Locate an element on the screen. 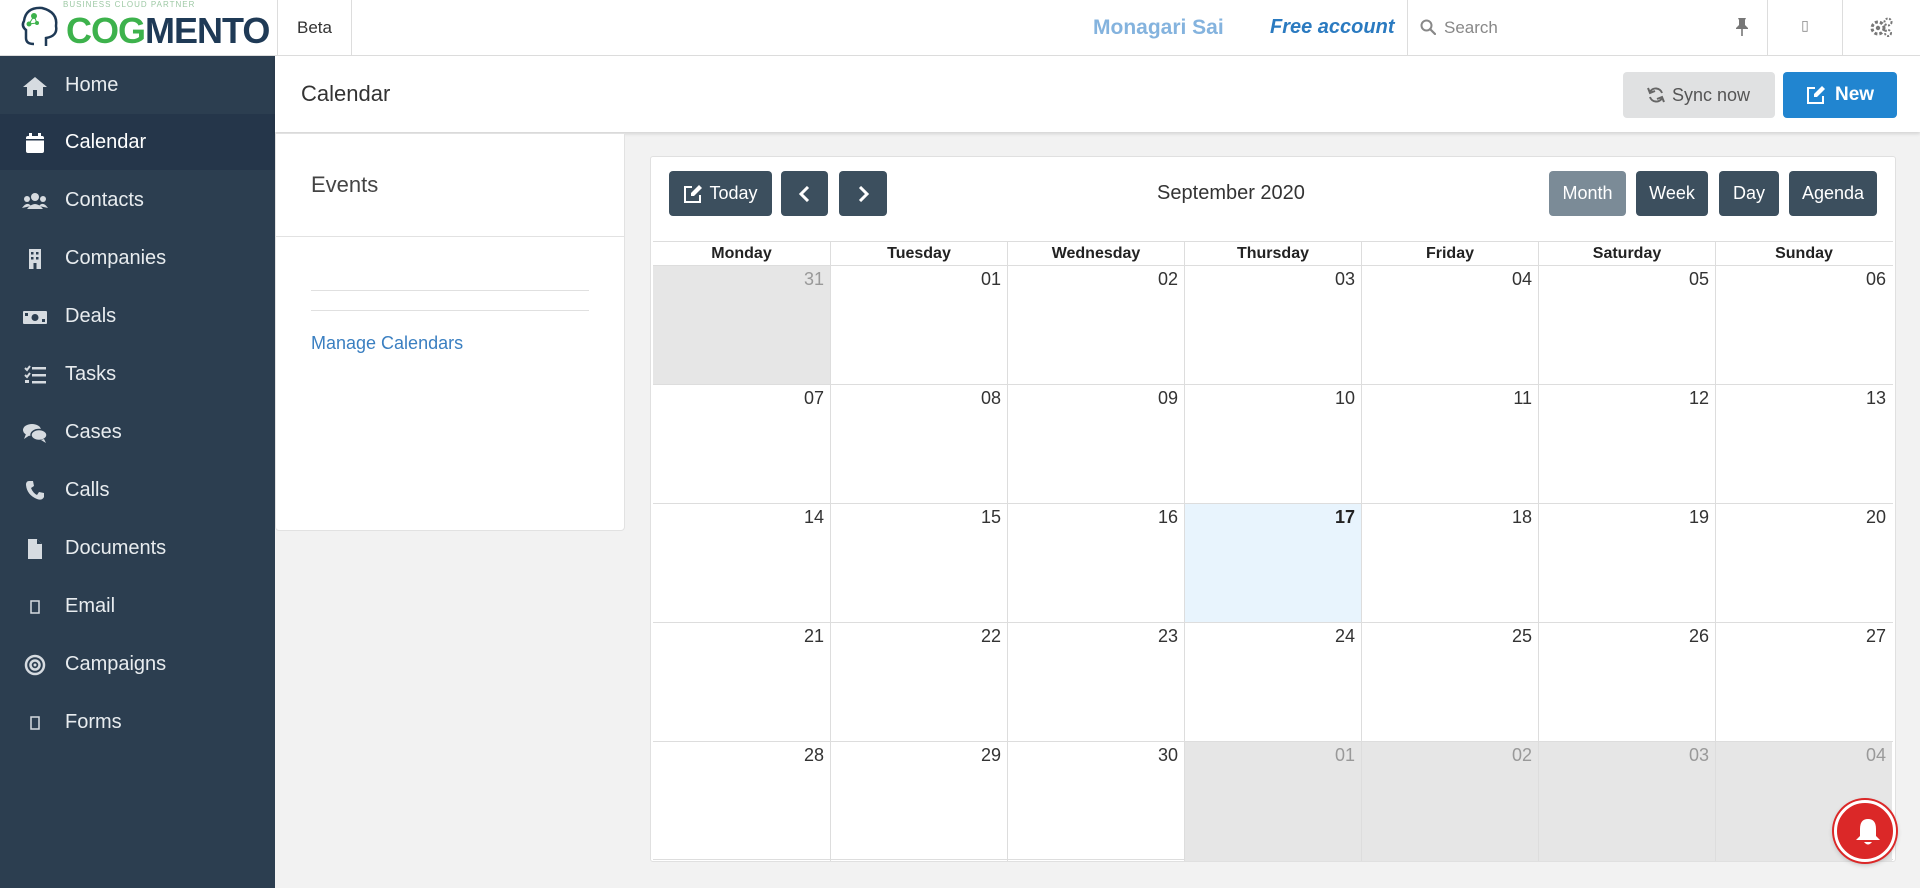 The height and width of the screenshot is (888, 1920). day-cell: 09 is located at coordinates (1095, 444).